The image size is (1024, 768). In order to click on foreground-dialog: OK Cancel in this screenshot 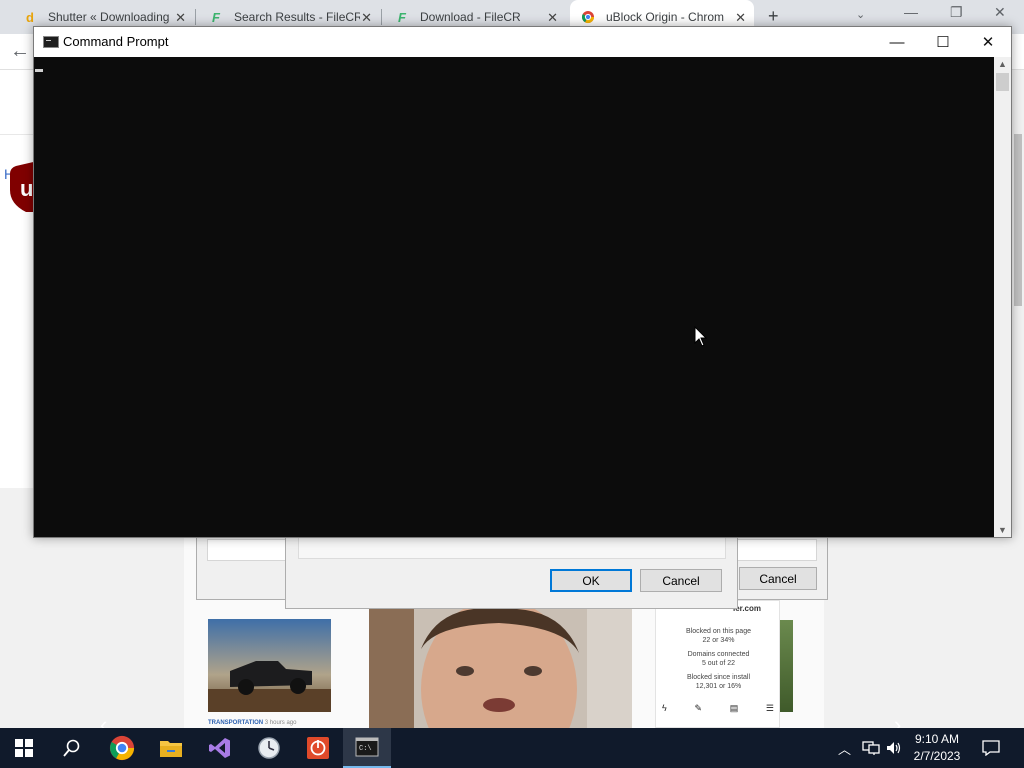, I will do `click(511, 572)`.